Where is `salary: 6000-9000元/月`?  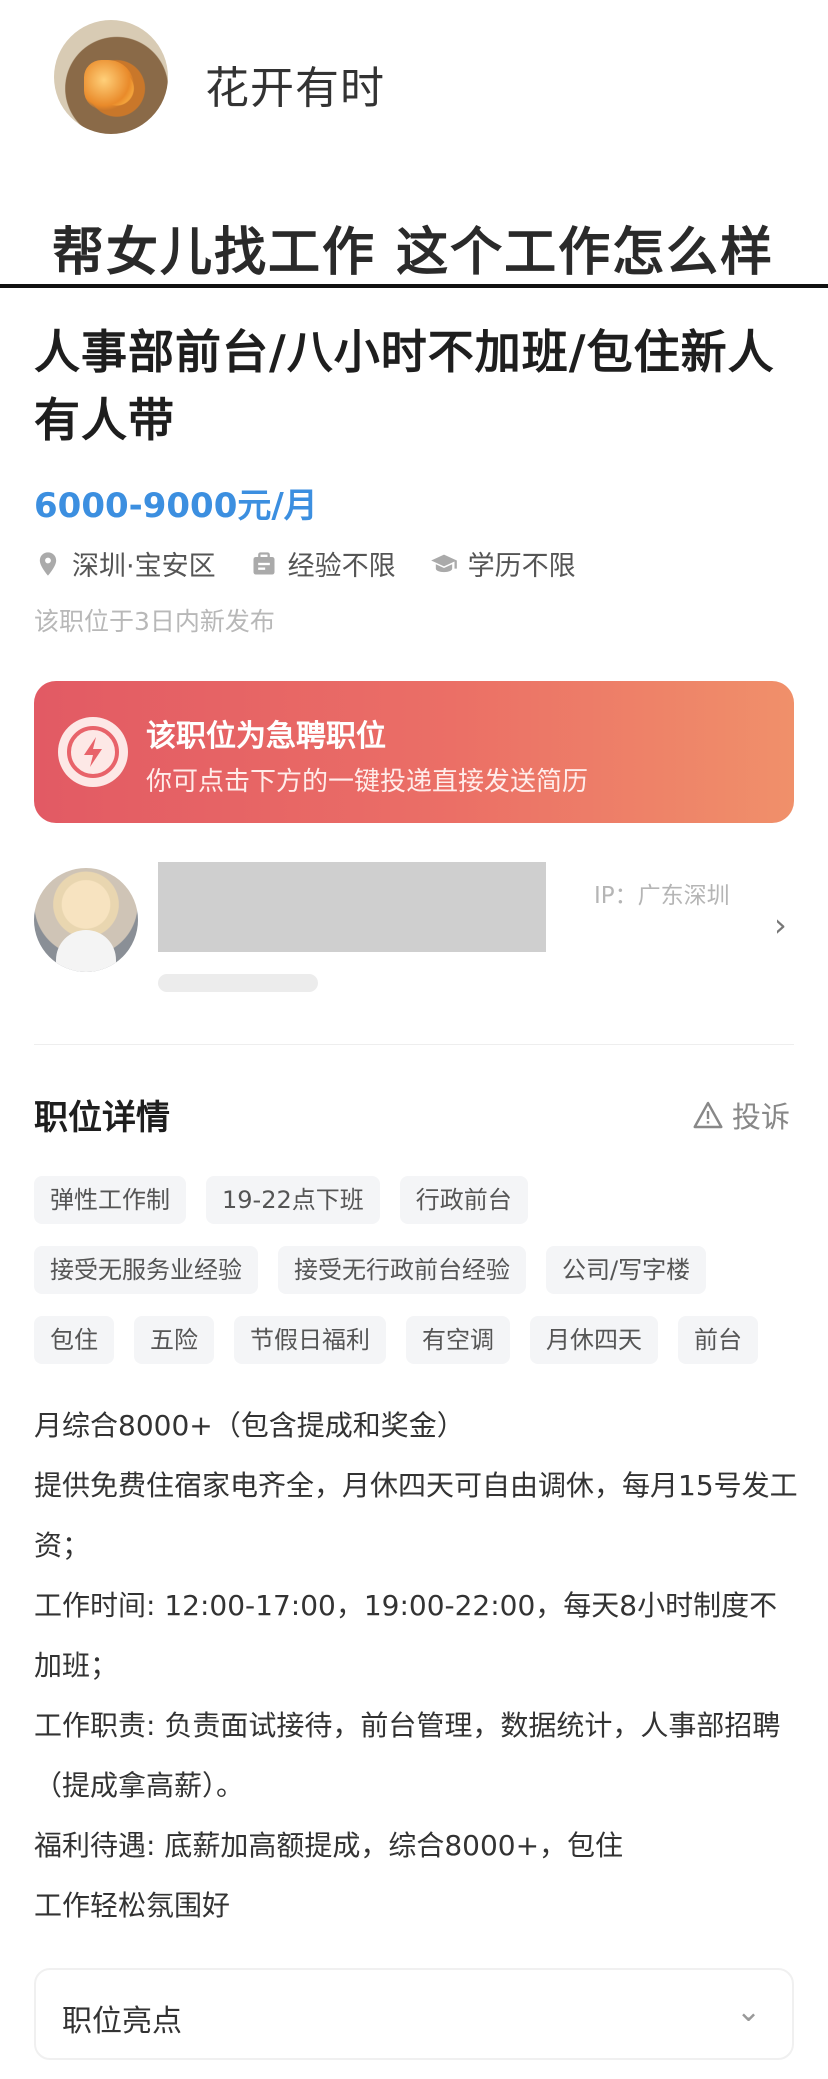
salary: 6000-9000元/月 is located at coordinates (176, 506).